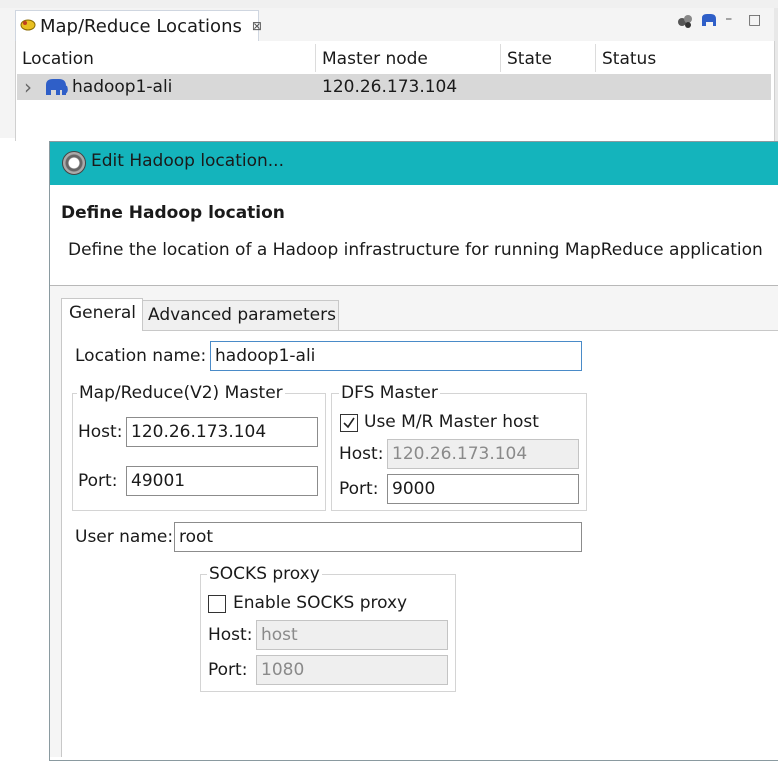  Describe the element at coordinates (375, 59) in the screenshot. I see `column-header-master-node: Master node` at that location.